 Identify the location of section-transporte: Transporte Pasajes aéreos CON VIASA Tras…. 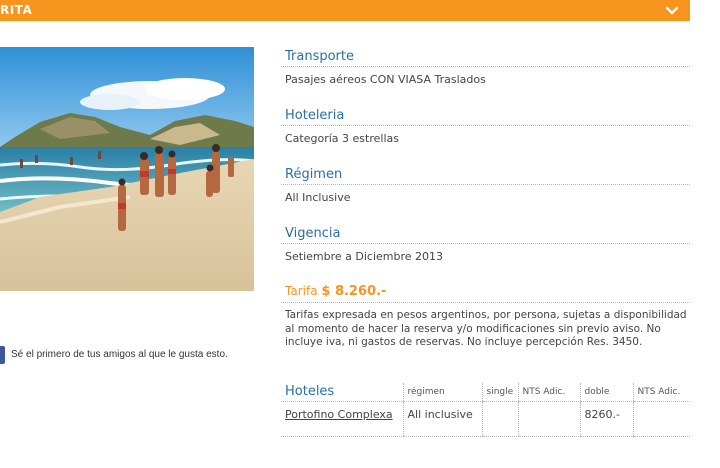
(485, 76).